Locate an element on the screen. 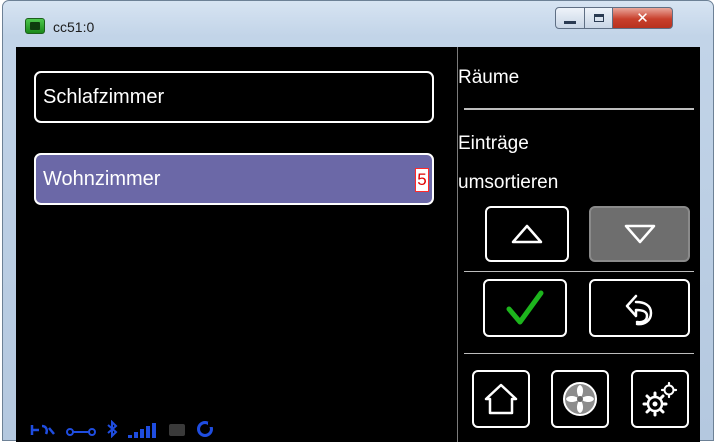 This screenshot has height=442, width=718. maximize-icon is located at coordinates (598, 18).